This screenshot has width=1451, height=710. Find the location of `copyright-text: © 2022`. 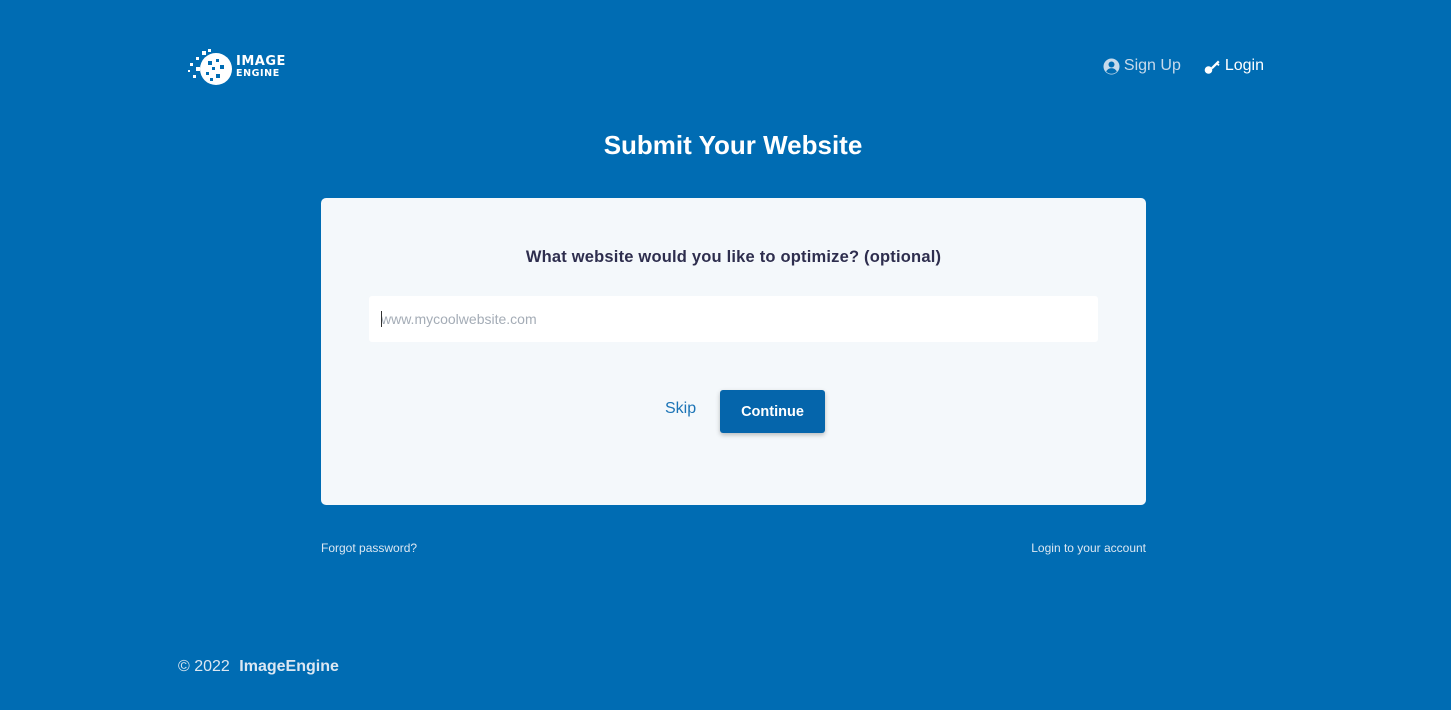

copyright-text: © 2022 is located at coordinates (204, 666).